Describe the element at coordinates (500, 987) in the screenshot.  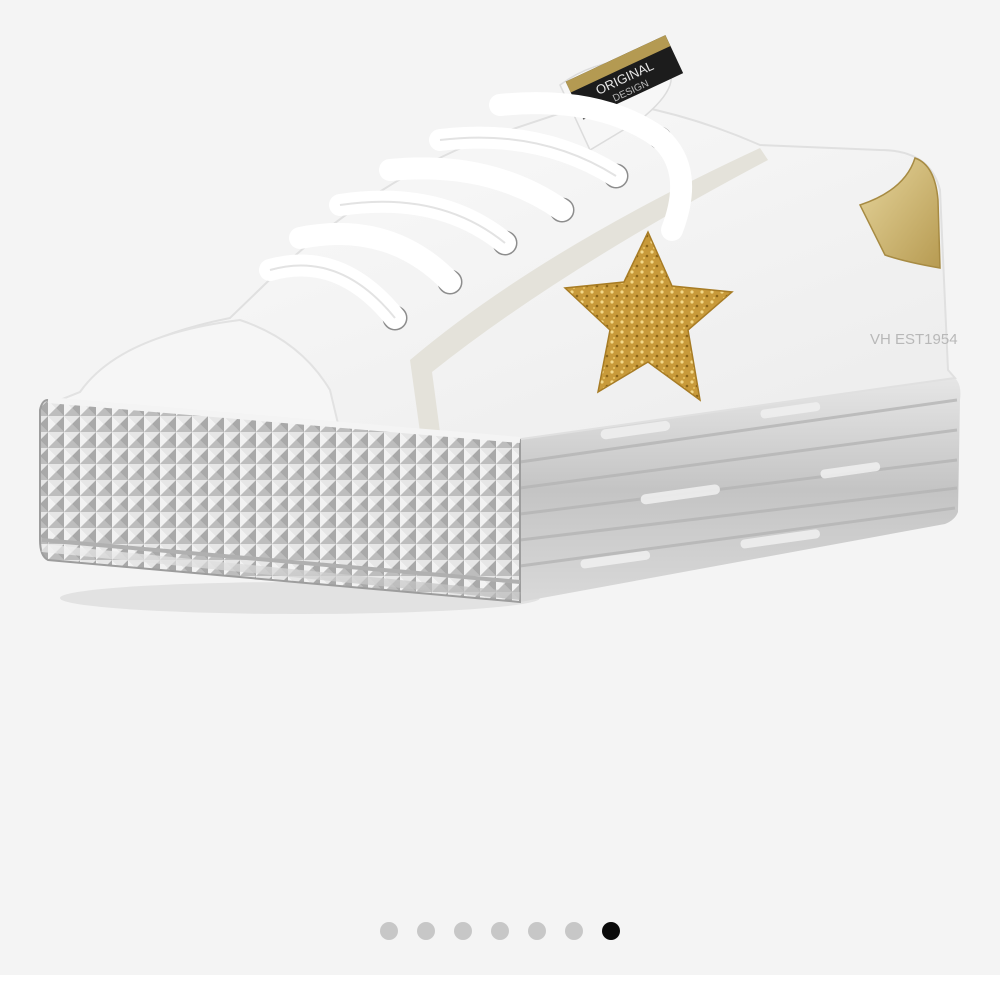
I see `bottom-bar` at that location.